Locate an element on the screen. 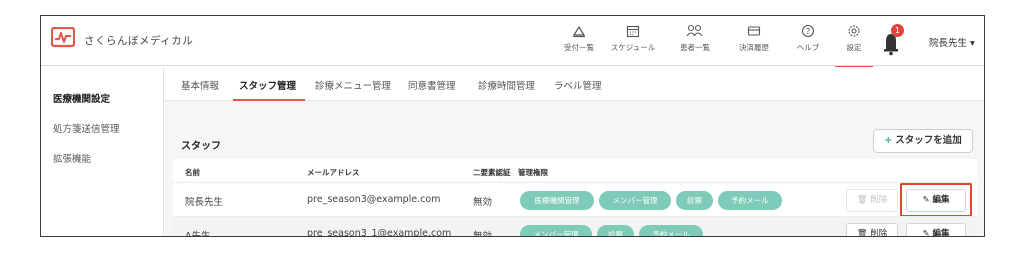 The height and width of the screenshot is (277, 1024). edit-label: 編集 is located at coordinates (941, 233).